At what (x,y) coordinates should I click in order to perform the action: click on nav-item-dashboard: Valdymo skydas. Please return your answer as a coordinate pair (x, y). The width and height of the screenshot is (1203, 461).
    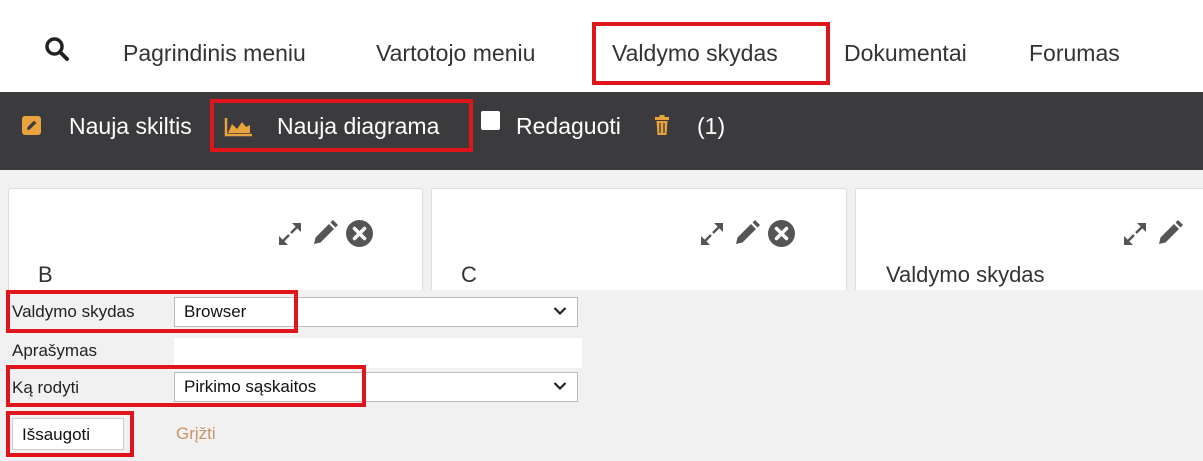
    Looking at the image, I should click on (695, 53).